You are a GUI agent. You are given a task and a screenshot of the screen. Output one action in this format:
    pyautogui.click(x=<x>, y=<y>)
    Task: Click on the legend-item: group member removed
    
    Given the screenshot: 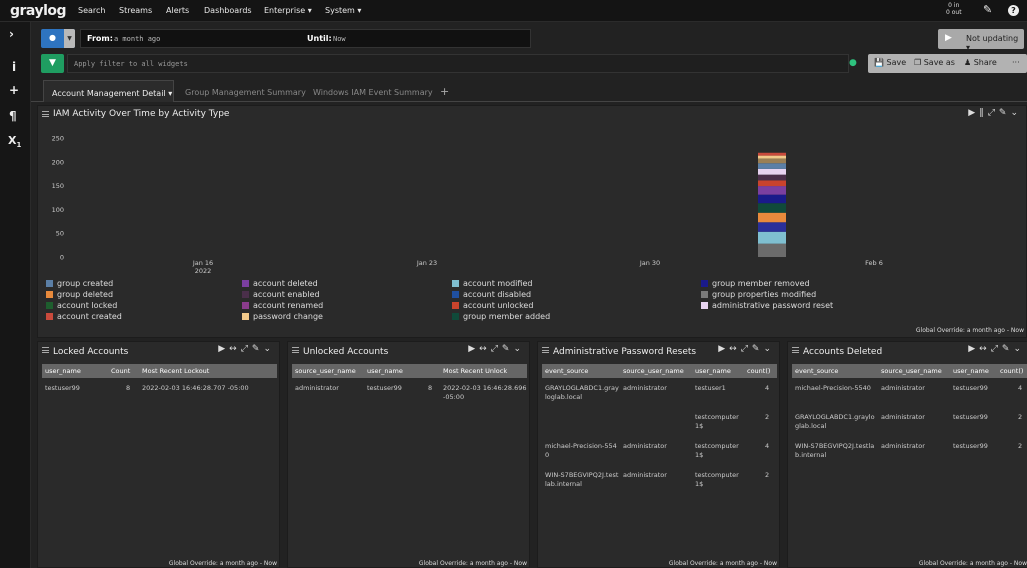 What is the action you would take?
    pyautogui.click(x=755, y=283)
    